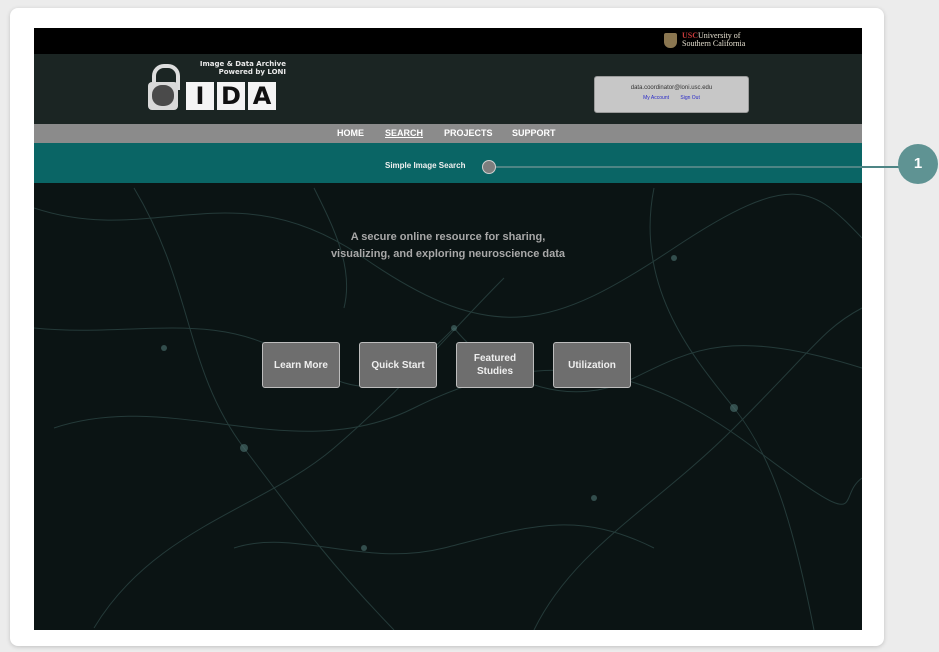  What do you see at coordinates (671, 98) in the screenshot?
I see `account-links: My Account Sign Out` at bounding box center [671, 98].